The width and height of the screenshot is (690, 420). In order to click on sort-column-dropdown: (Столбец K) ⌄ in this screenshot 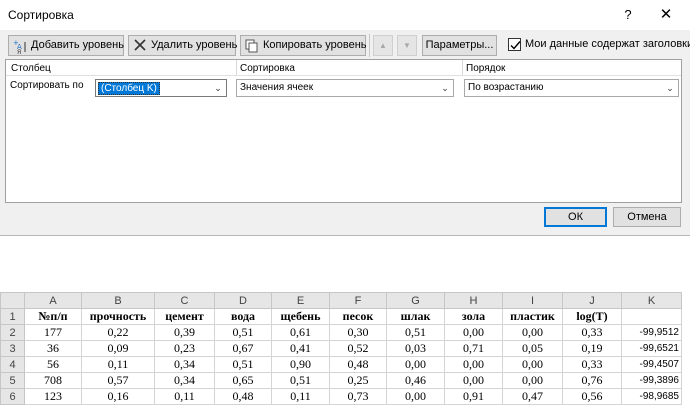, I will do `click(161, 88)`.